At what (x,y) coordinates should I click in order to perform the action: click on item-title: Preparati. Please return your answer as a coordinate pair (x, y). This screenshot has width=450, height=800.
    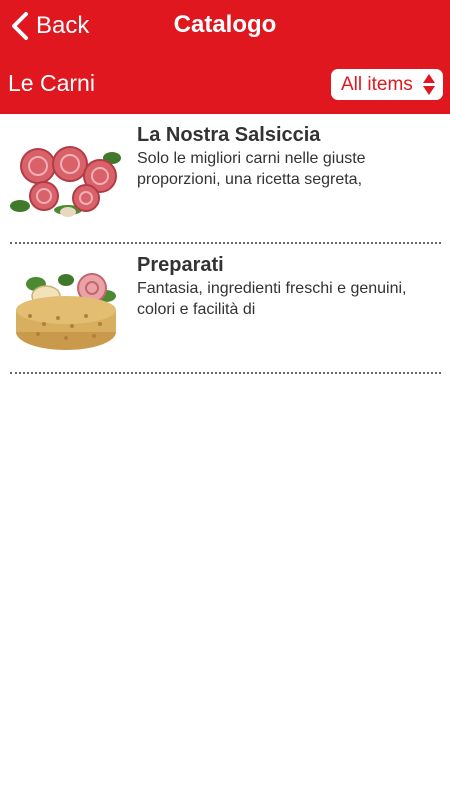
    Looking at the image, I should click on (180, 265).